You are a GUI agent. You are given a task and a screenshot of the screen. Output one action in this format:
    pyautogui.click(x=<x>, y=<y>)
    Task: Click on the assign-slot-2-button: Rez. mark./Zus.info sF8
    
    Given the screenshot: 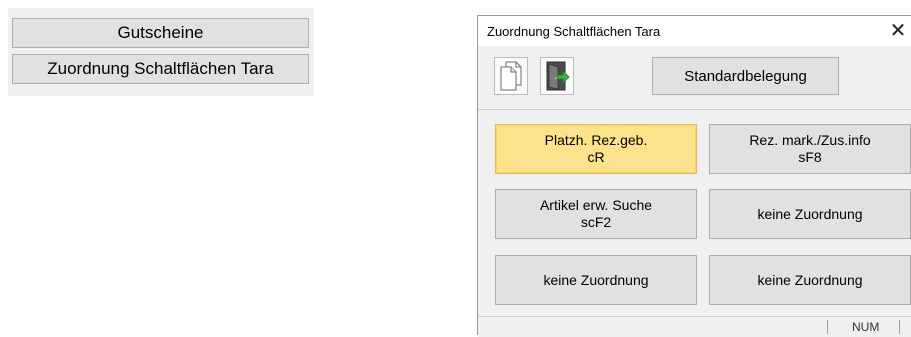 What is the action you would take?
    pyautogui.click(x=810, y=149)
    